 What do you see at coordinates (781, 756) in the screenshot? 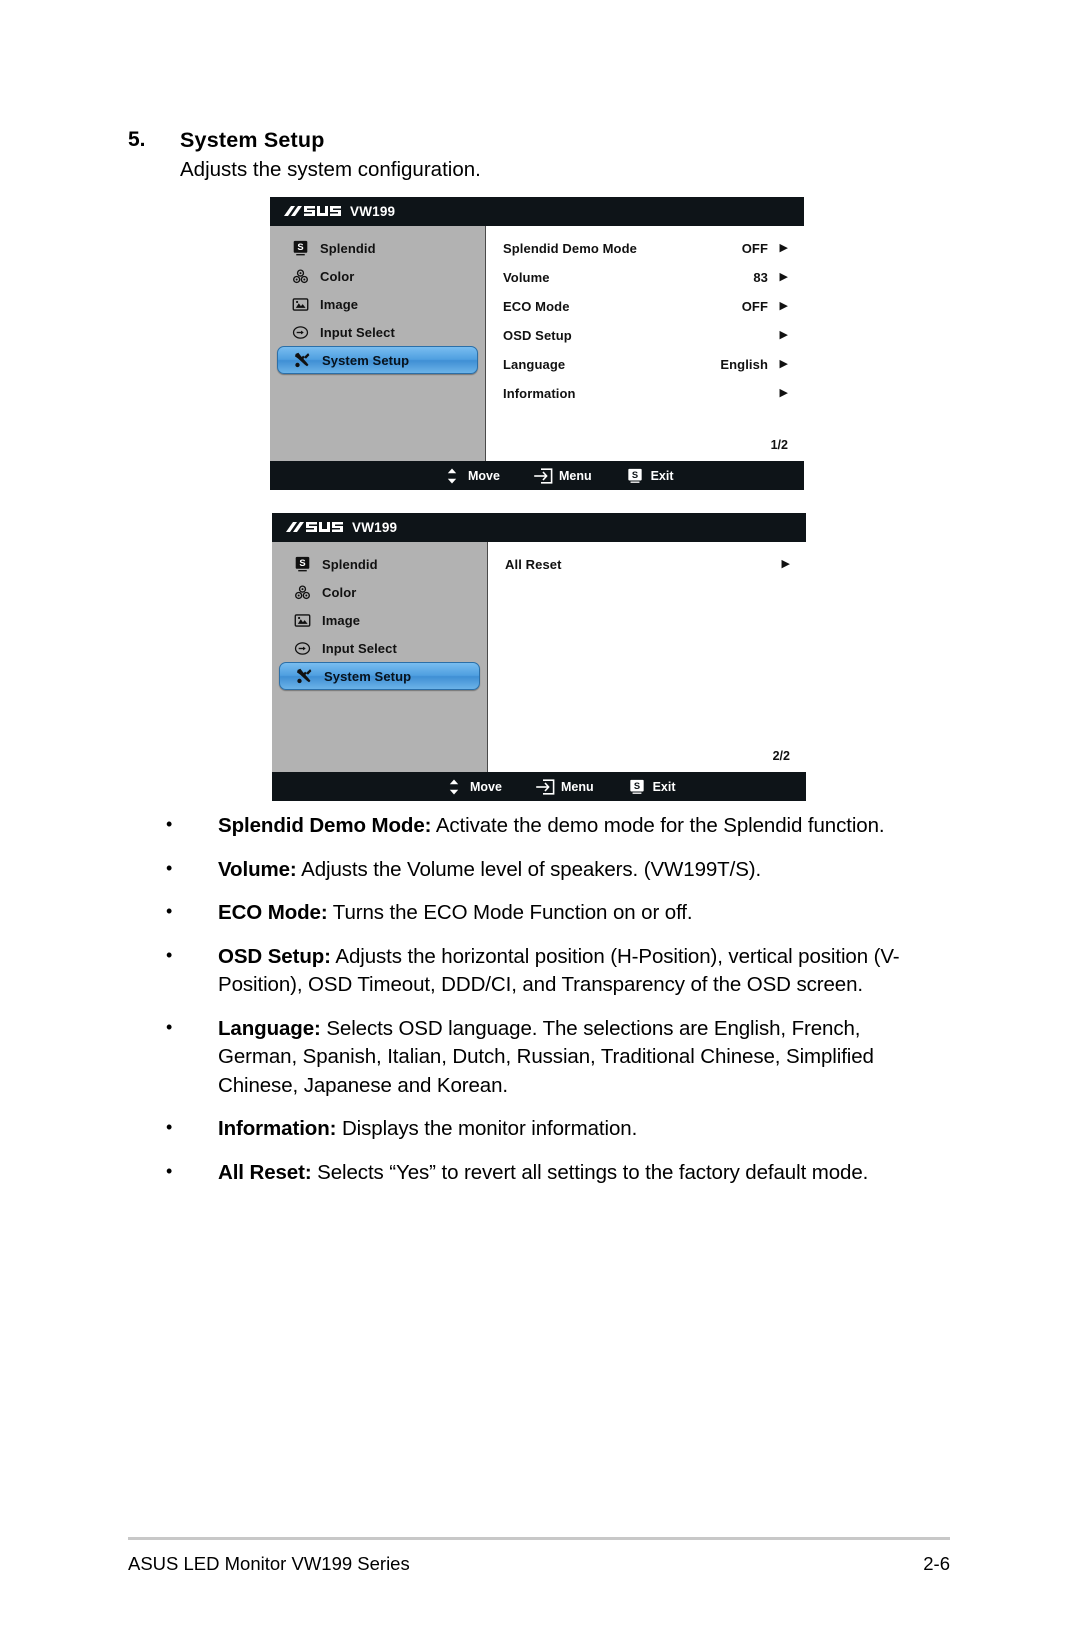
I see `page-indicator: 2/2` at bounding box center [781, 756].